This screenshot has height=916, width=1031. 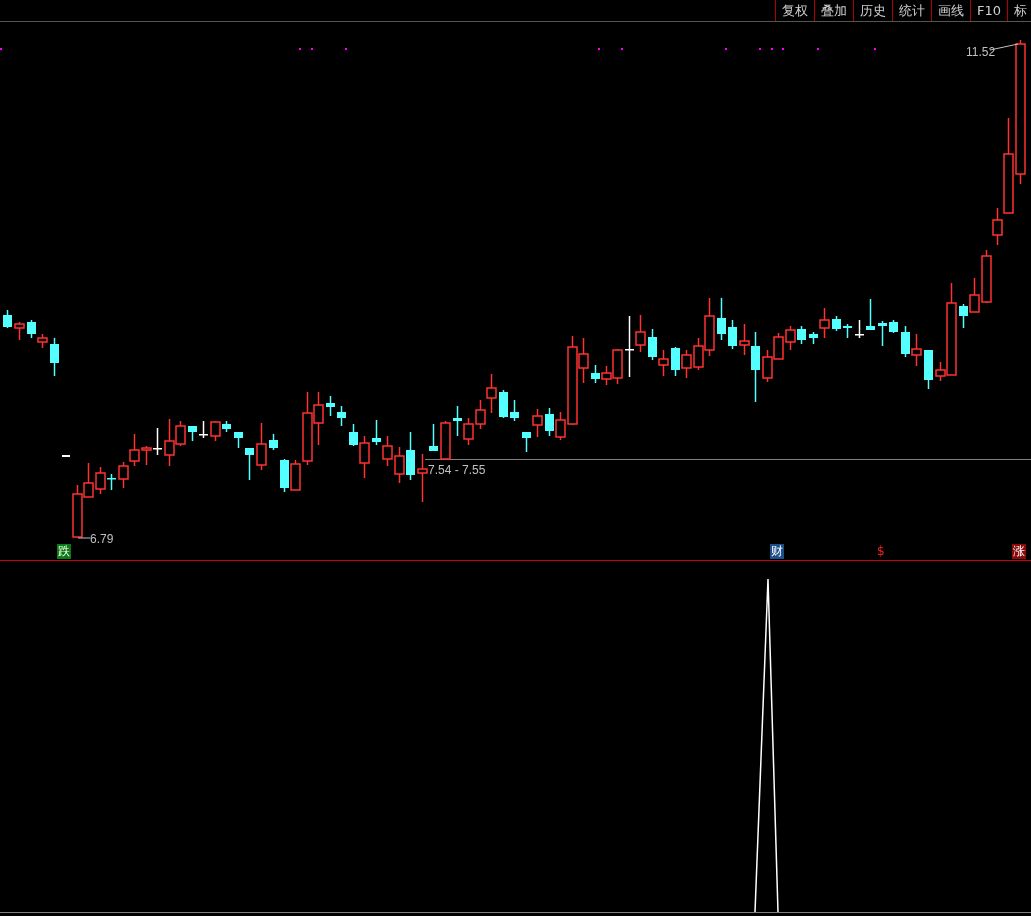 I want to click on toolbar-button: 统计, so click(x=911, y=10).